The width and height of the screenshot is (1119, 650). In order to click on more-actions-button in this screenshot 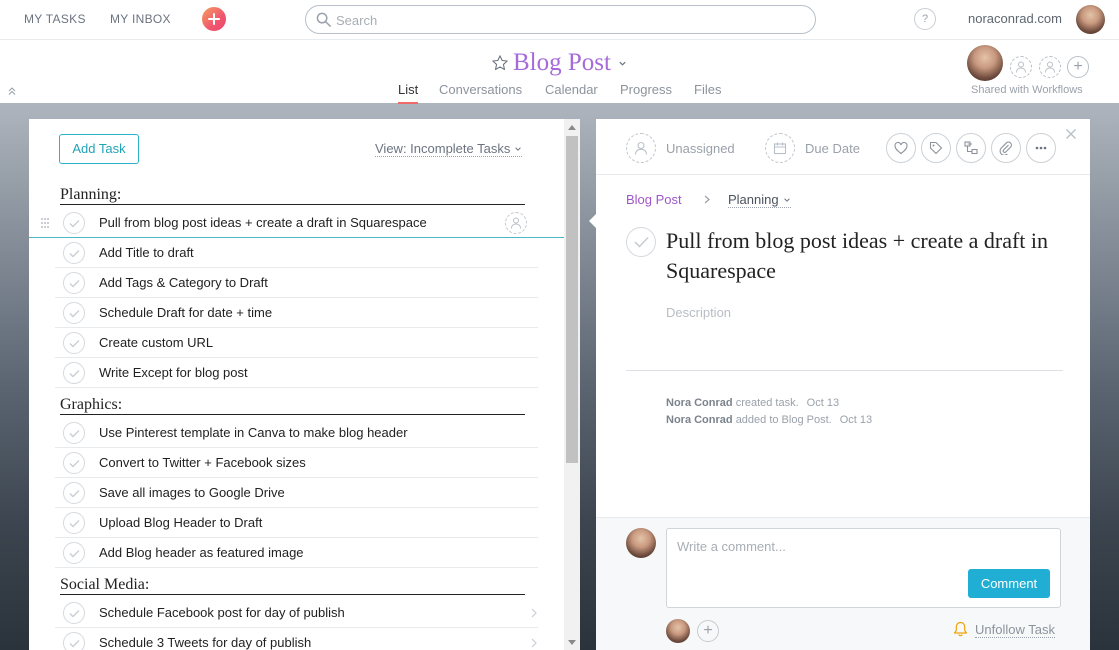, I will do `click(1041, 148)`.